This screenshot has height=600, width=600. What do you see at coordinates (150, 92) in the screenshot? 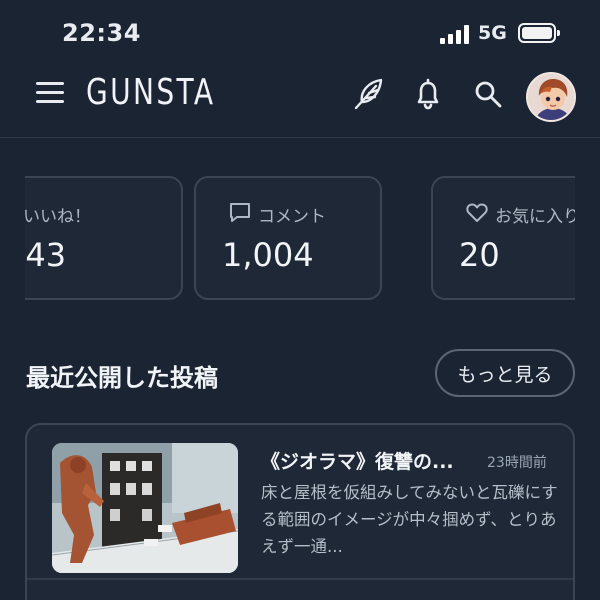
I see `app-logo: GUNSTA` at bounding box center [150, 92].